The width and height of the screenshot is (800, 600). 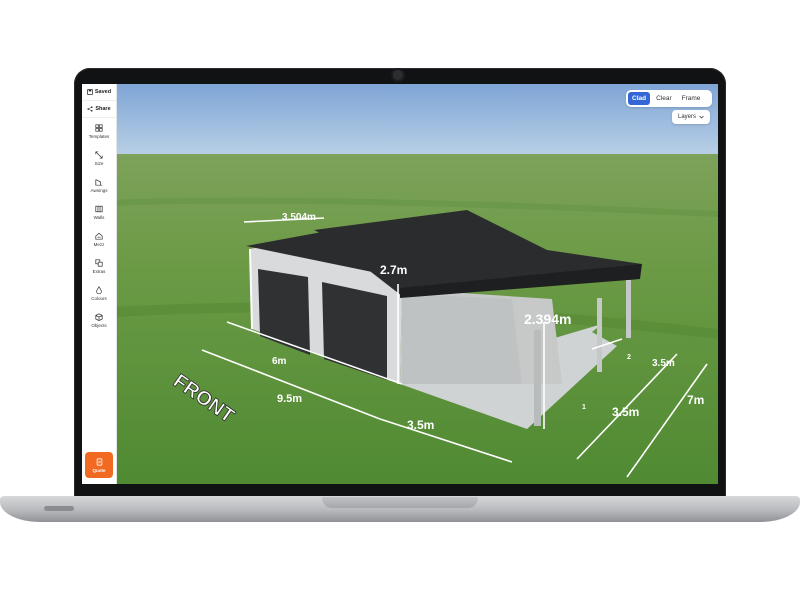 What do you see at coordinates (663, 363) in the screenshot?
I see `dim-bay-depth-a: 3.5m` at bounding box center [663, 363].